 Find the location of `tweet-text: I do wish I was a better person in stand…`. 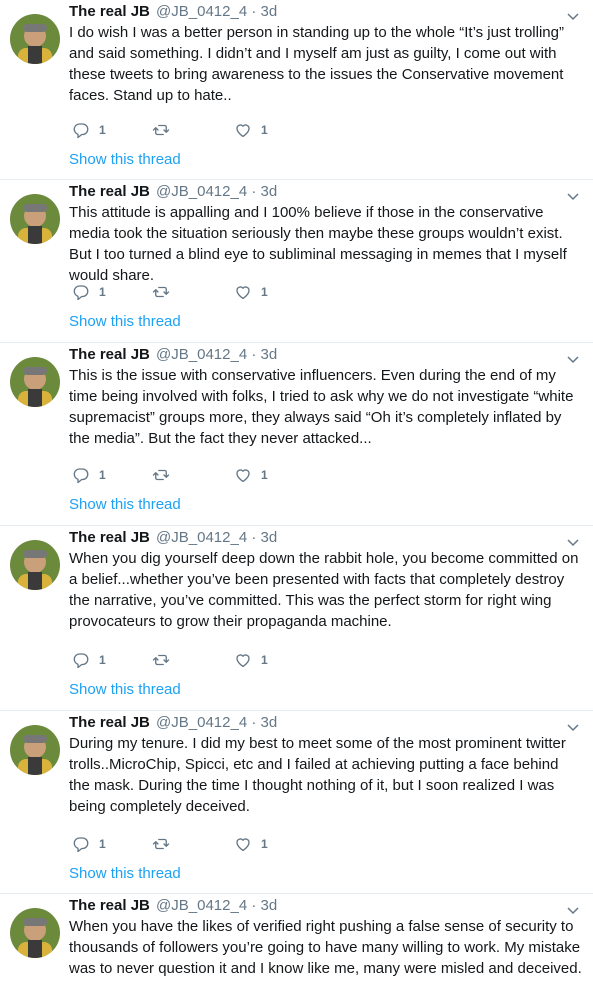

tweet-text: I do wish I was a better person in stand… is located at coordinates (316, 64).